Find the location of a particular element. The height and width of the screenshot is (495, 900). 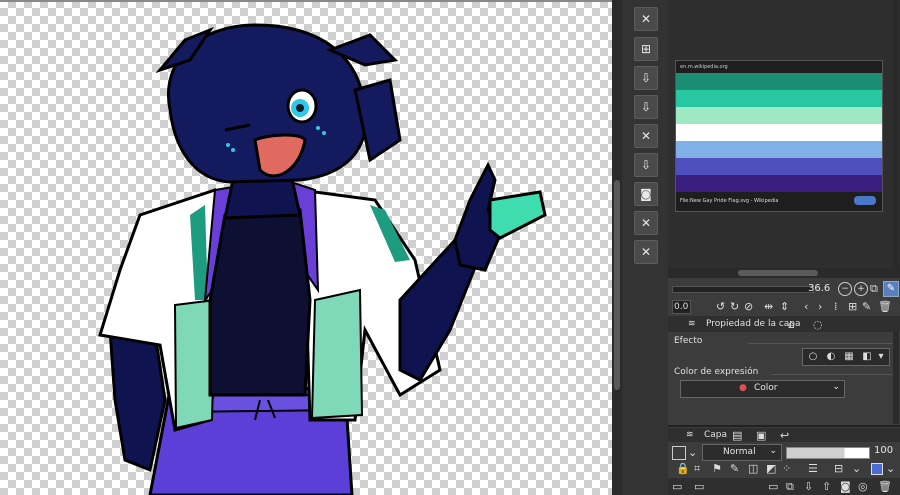

template-icon: ⊞ is located at coordinates (646, 49).